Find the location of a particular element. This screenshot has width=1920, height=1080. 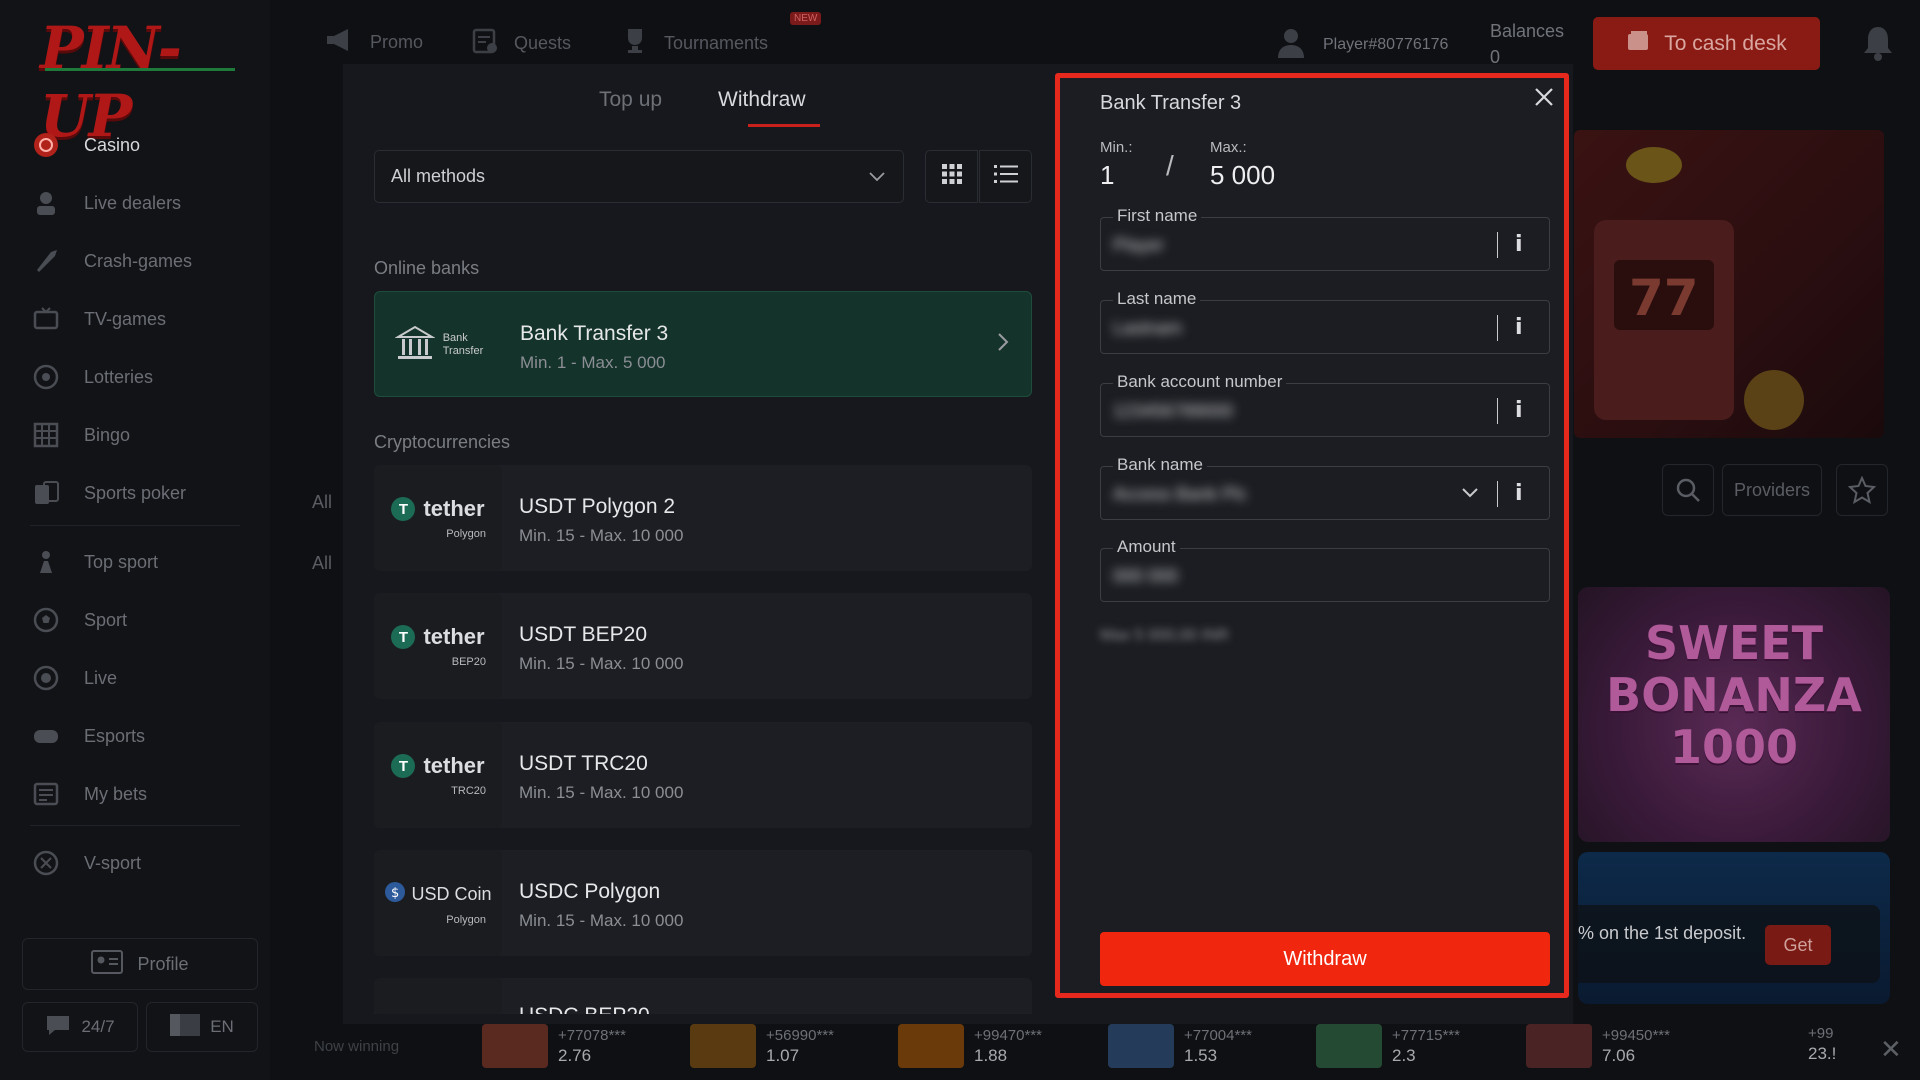

field-label: First name is located at coordinates (1157, 216).